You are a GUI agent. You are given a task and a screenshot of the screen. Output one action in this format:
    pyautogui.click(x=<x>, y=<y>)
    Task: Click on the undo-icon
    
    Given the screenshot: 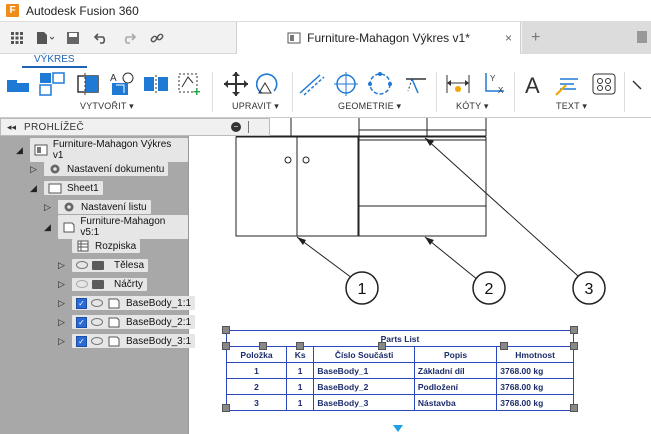 What is the action you would take?
    pyautogui.click(x=101, y=38)
    